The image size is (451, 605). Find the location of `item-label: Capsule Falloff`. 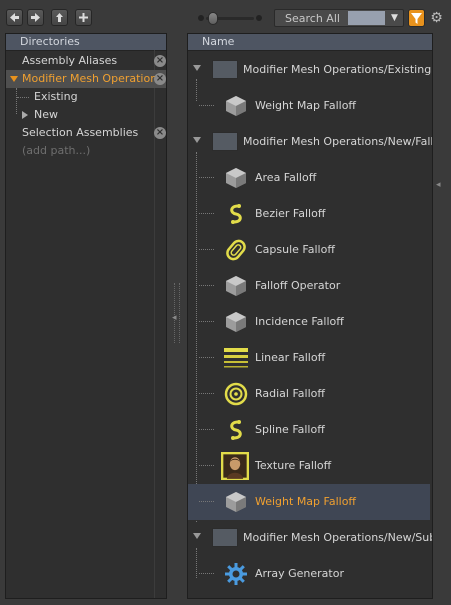

item-label: Capsule Falloff is located at coordinates (295, 249).